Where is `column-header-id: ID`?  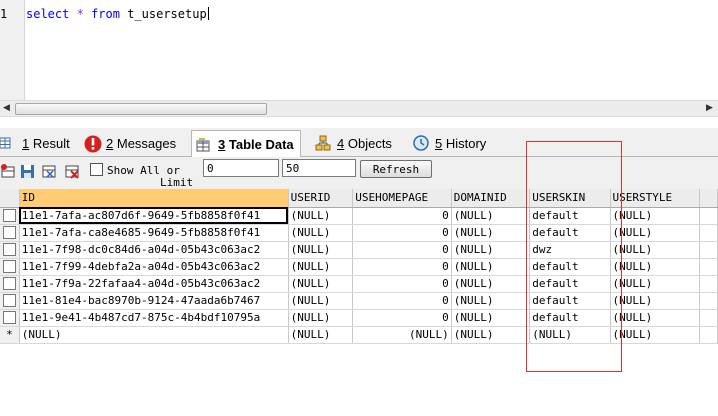
column-header-id: ID is located at coordinates (154, 198).